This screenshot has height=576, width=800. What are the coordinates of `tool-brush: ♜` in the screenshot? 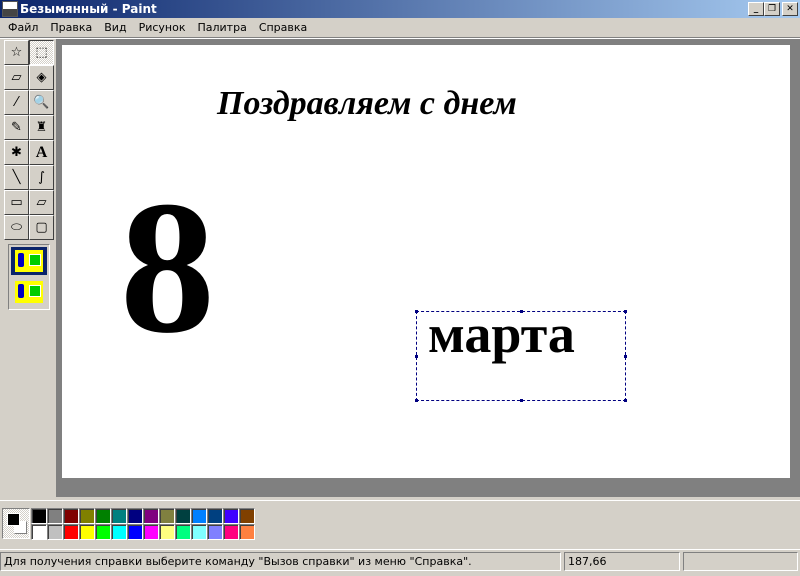 It's located at (41, 127).